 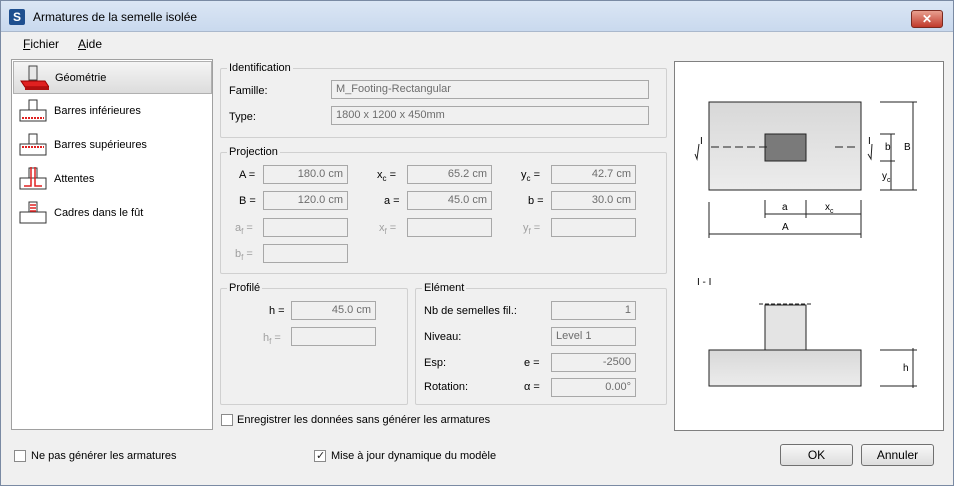 I want to click on dim-xc: xc, so click(x=829, y=208).